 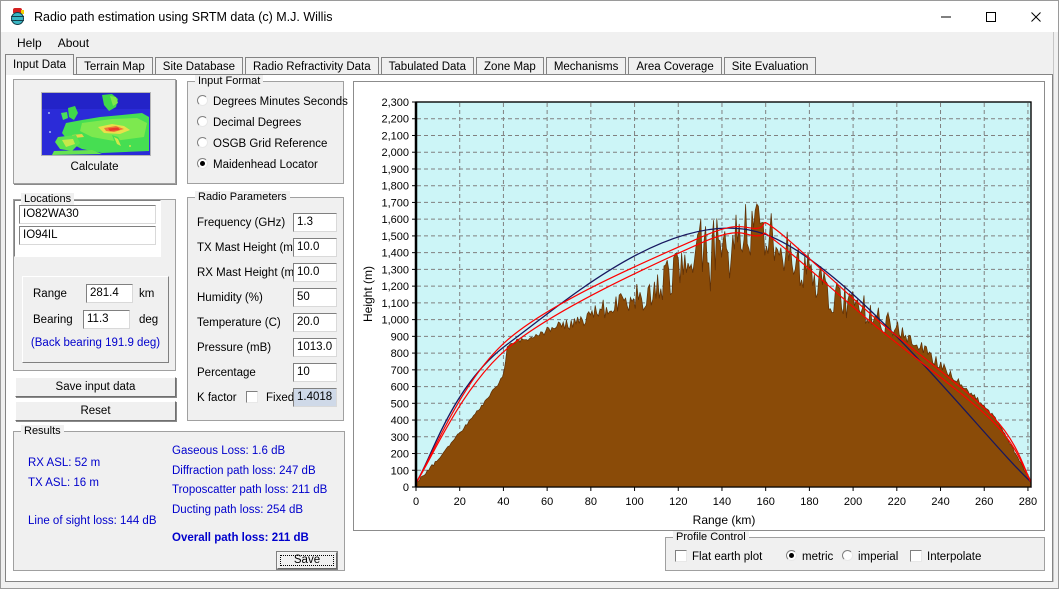 What do you see at coordinates (42, 431) in the screenshot?
I see `results-title: Results` at bounding box center [42, 431].